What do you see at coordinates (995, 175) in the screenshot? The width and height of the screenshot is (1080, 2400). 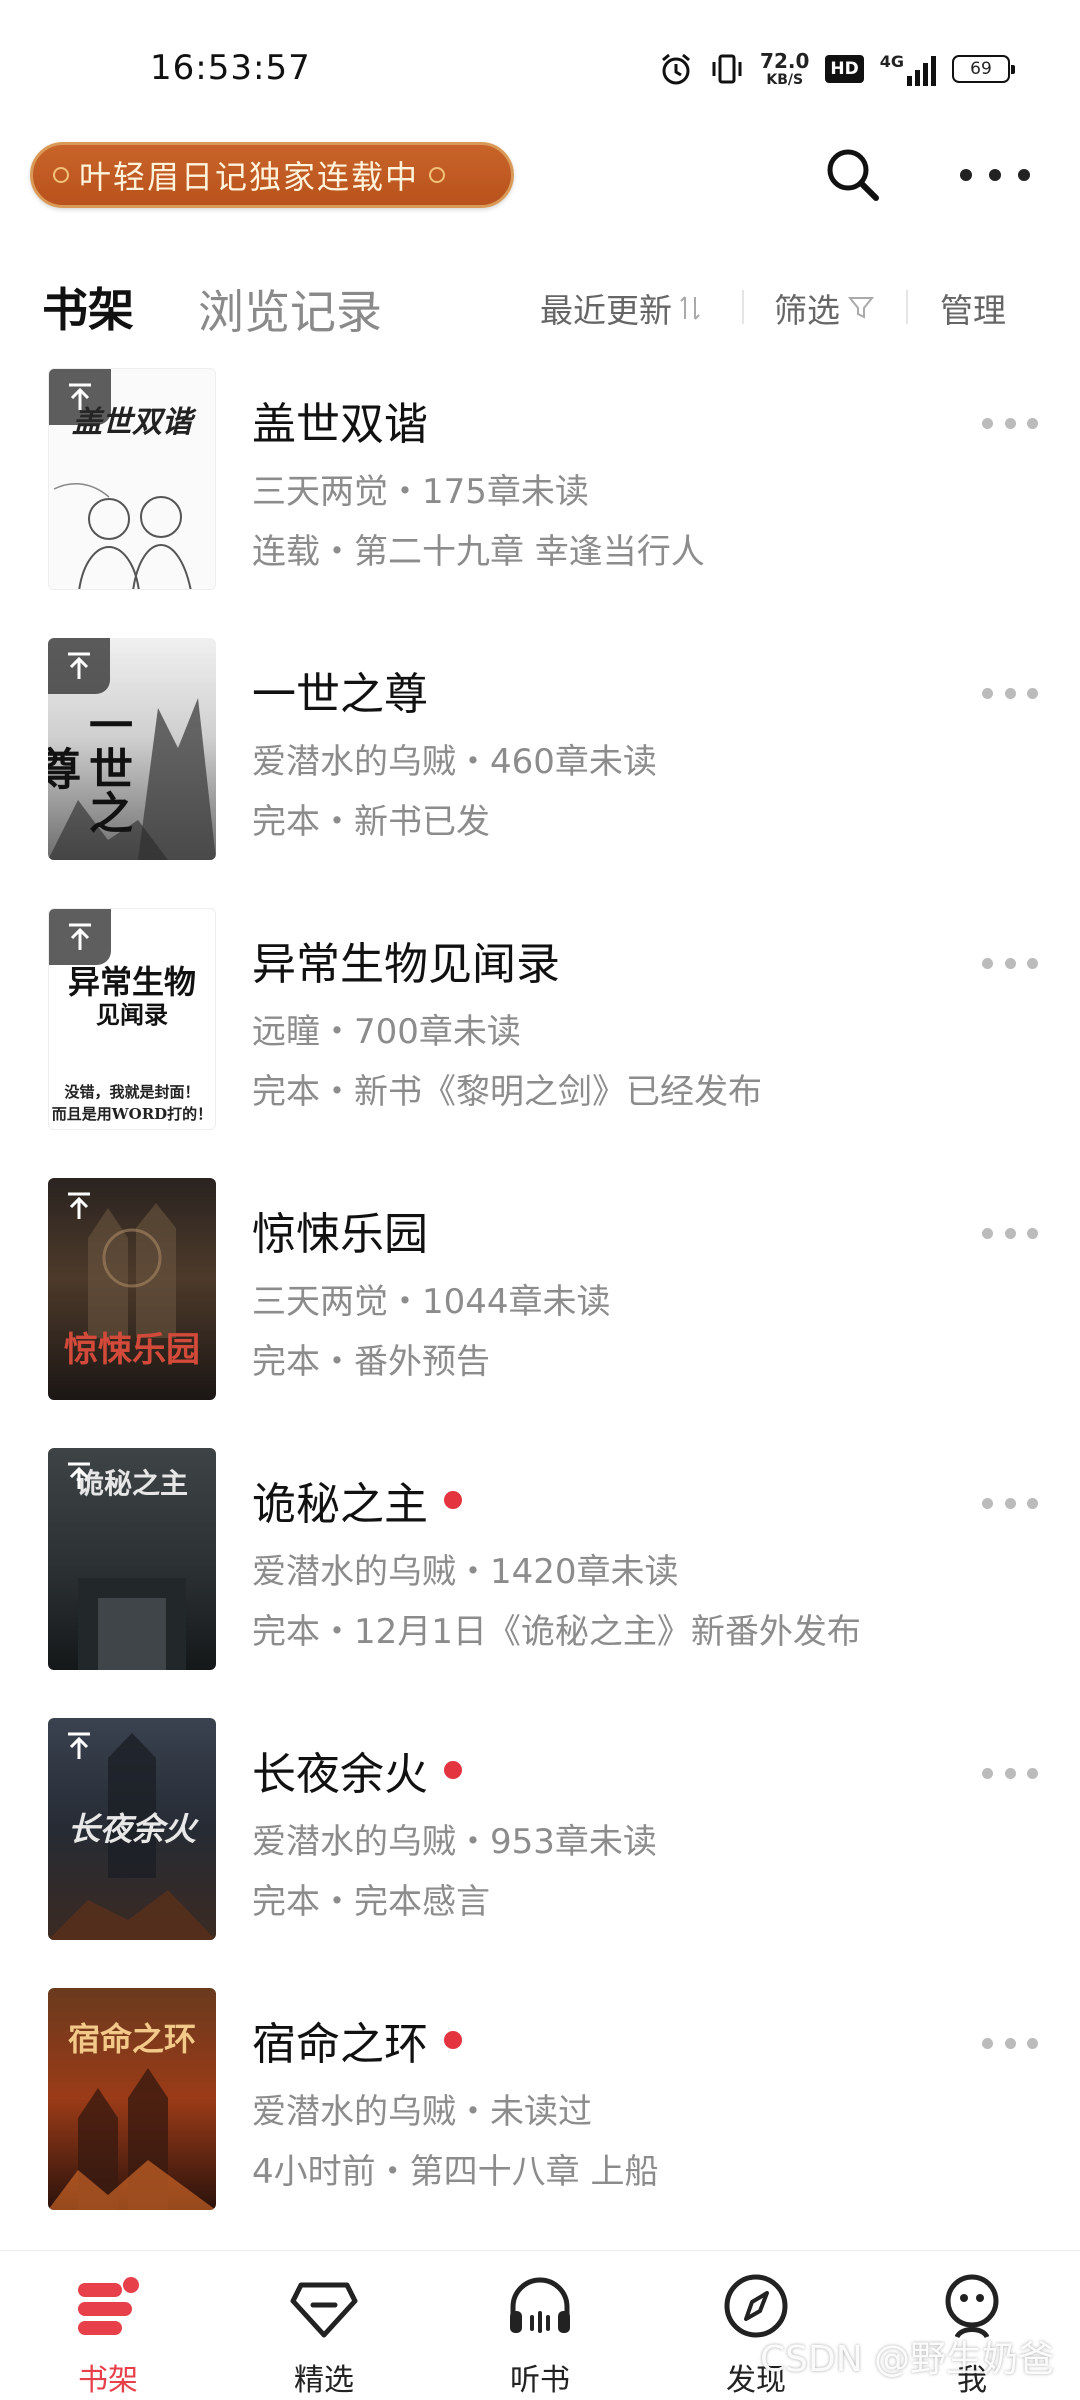 I see `more-menu-icon` at bounding box center [995, 175].